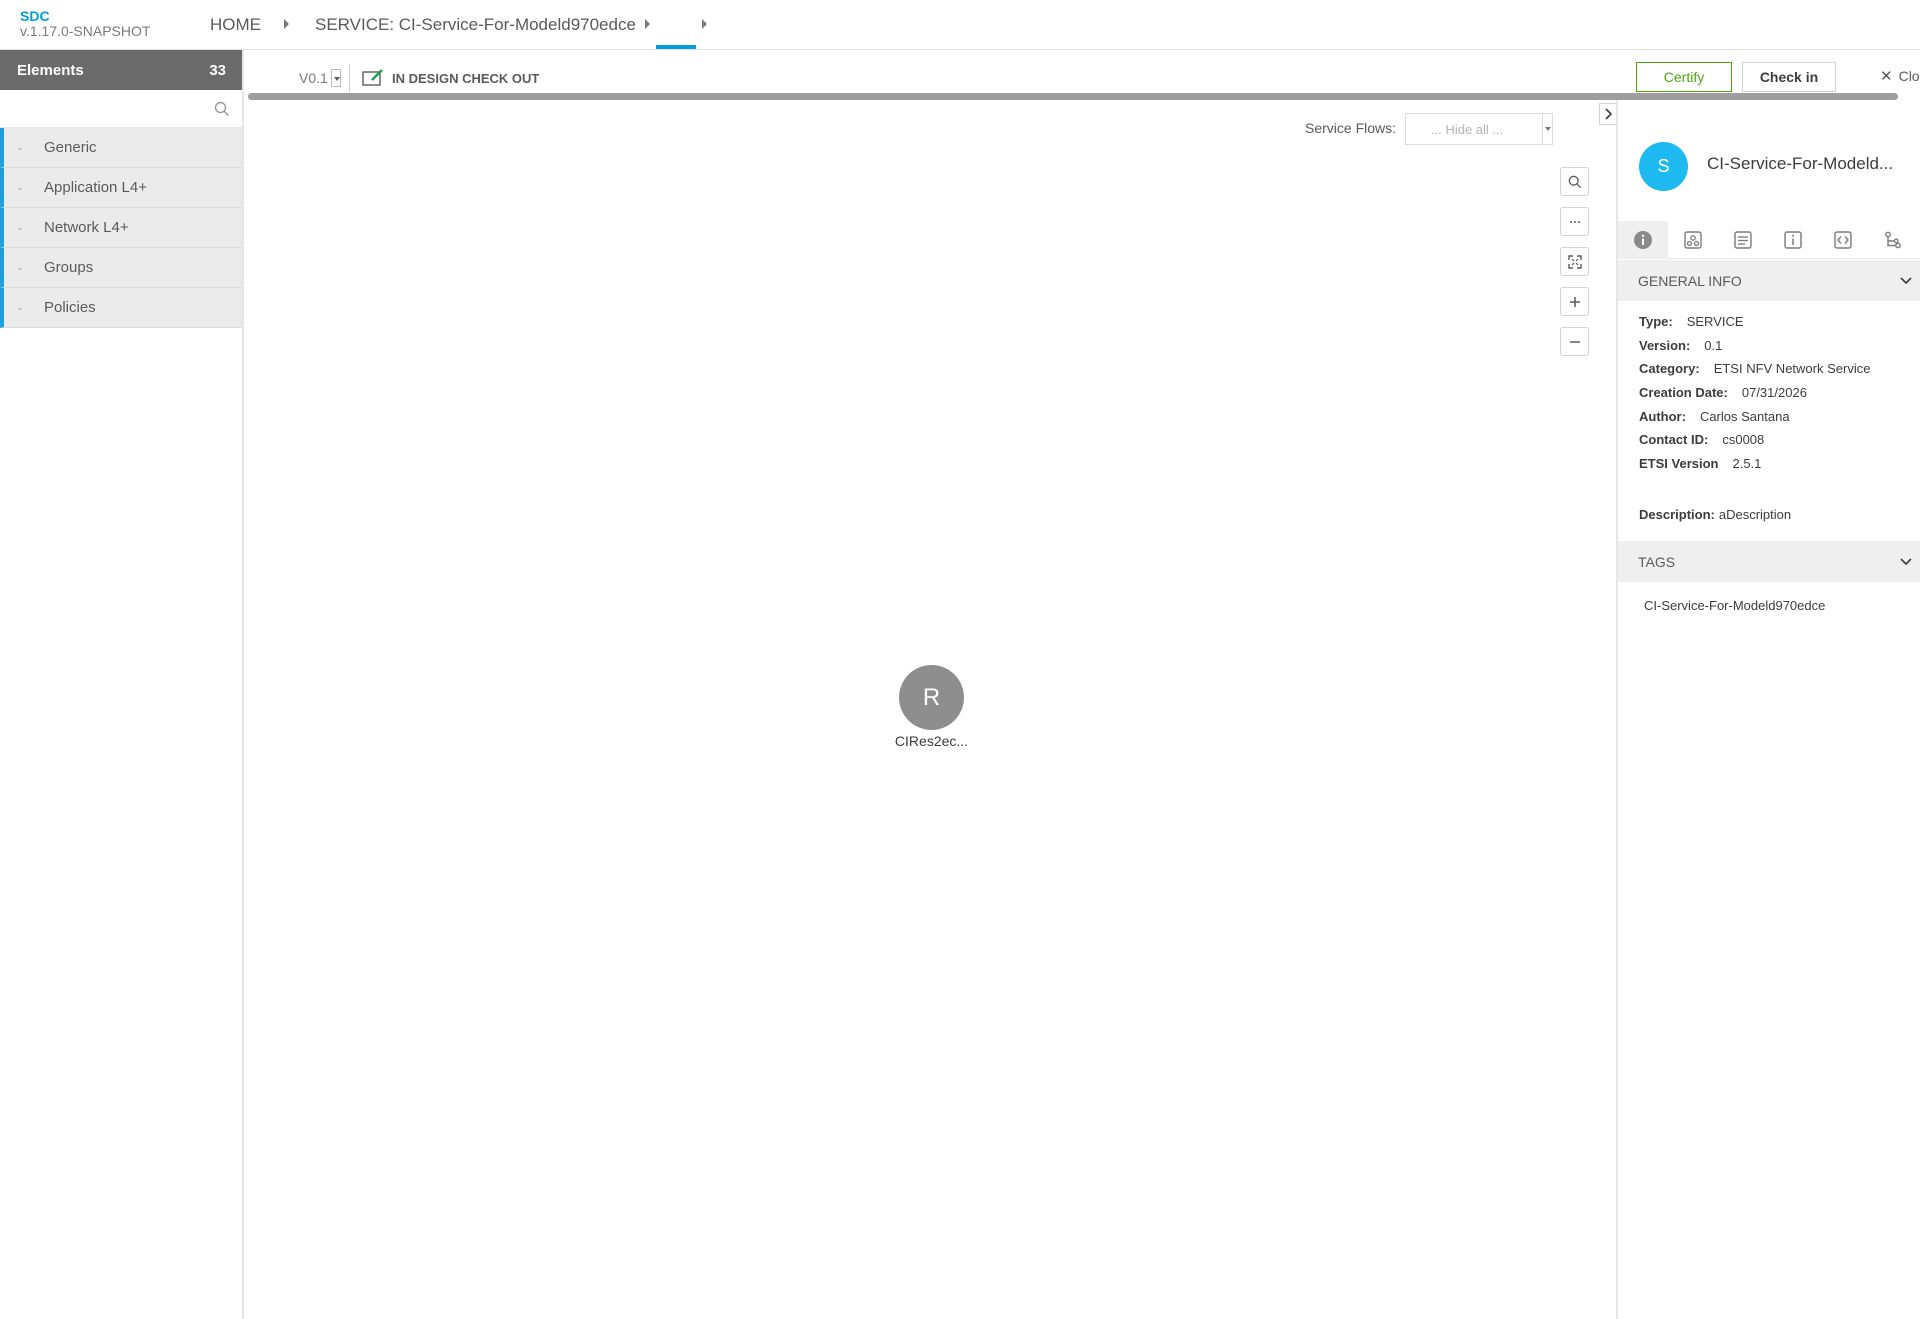 This screenshot has height=1319, width=1920. Describe the element at coordinates (1744, 416) in the screenshot. I see `info-value: Carlos Santana` at that location.